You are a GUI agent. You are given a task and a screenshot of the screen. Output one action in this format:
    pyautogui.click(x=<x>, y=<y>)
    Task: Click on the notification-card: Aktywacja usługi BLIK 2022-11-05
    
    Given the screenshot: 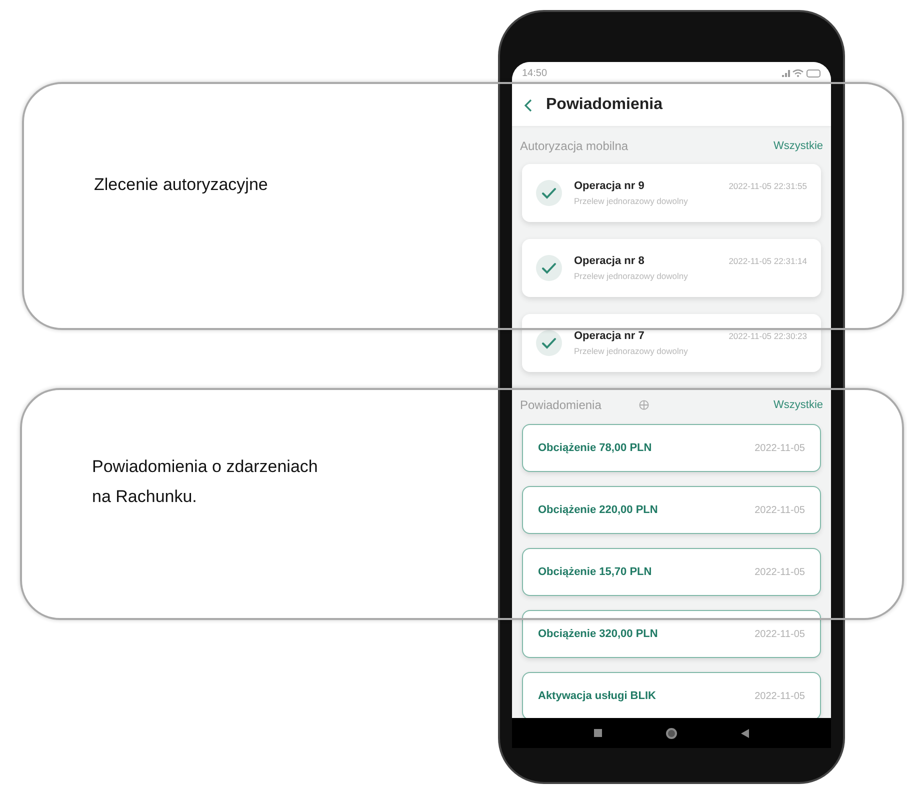 What is the action you would take?
    pyautogui.click(x=671, y=695)
    